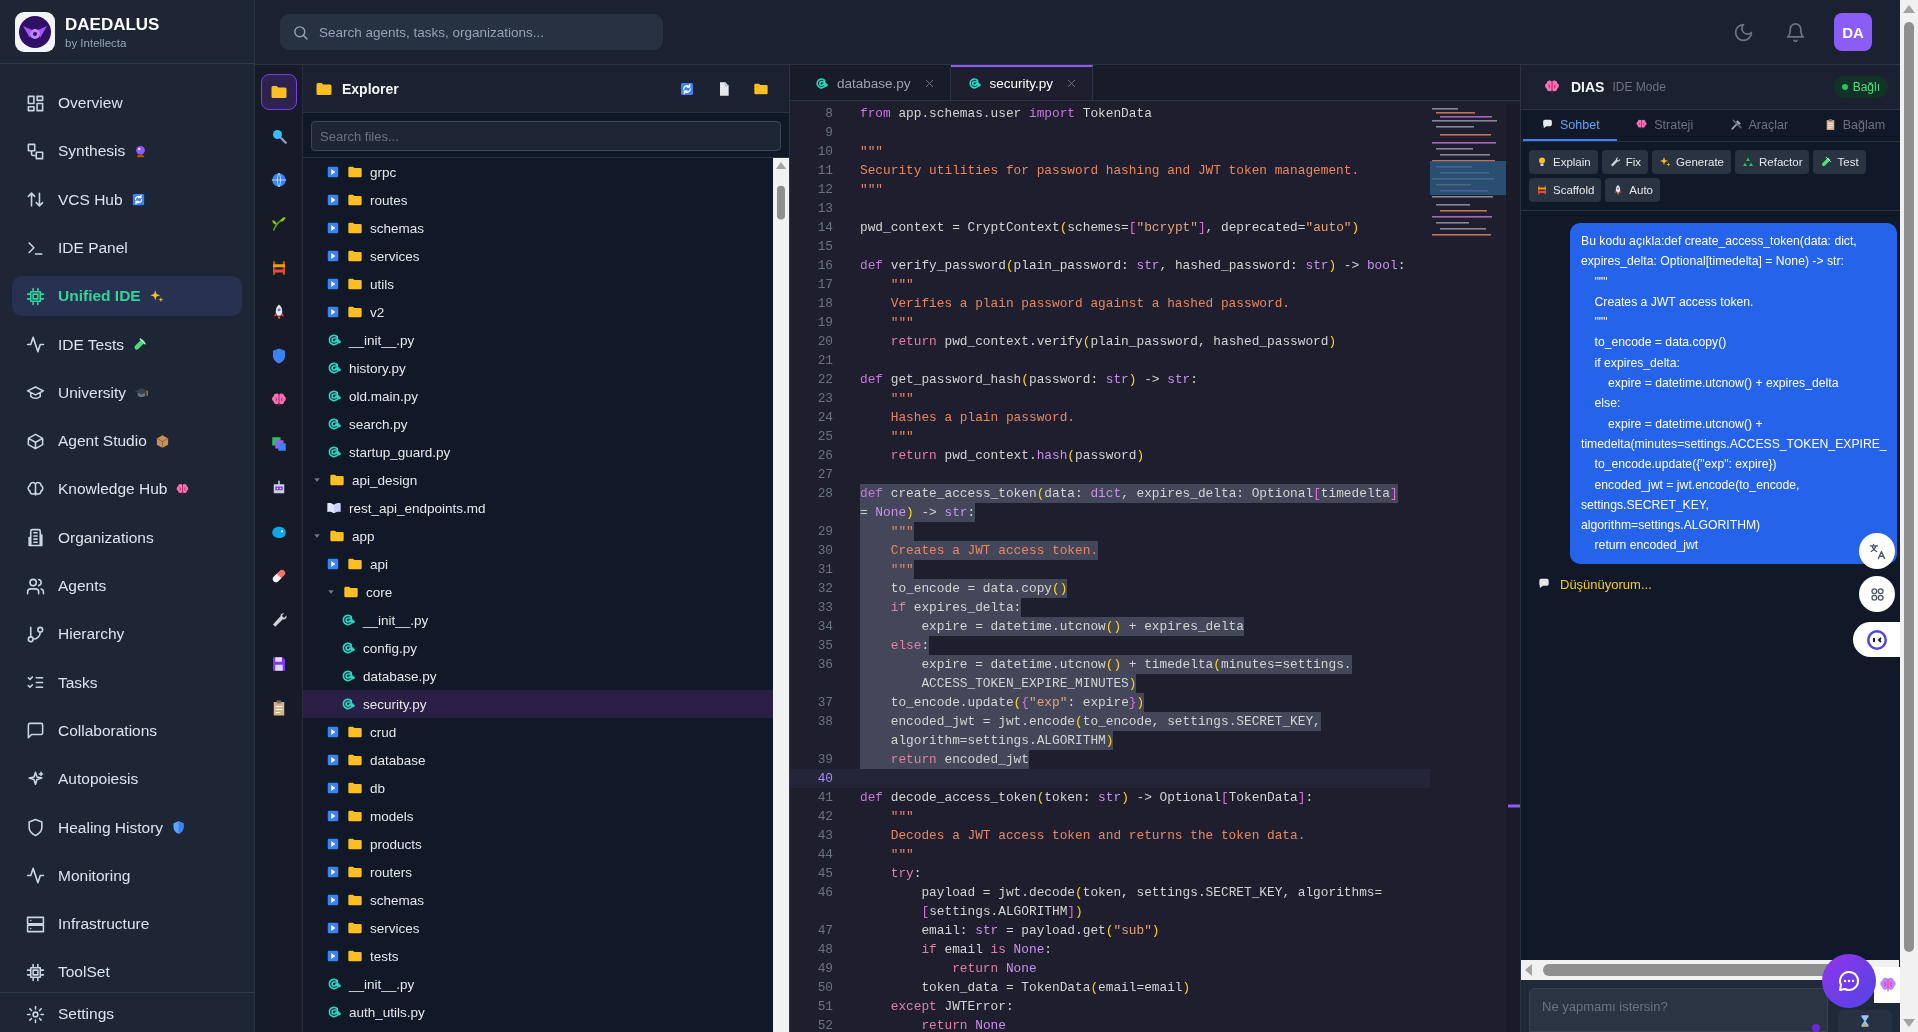  Describe the element at coordinates (1110, 228) in the screenshot. I see `code-line: pwd_context = CryptContext(schemes=["bcrypt"], deprecated="auto")` at that location.